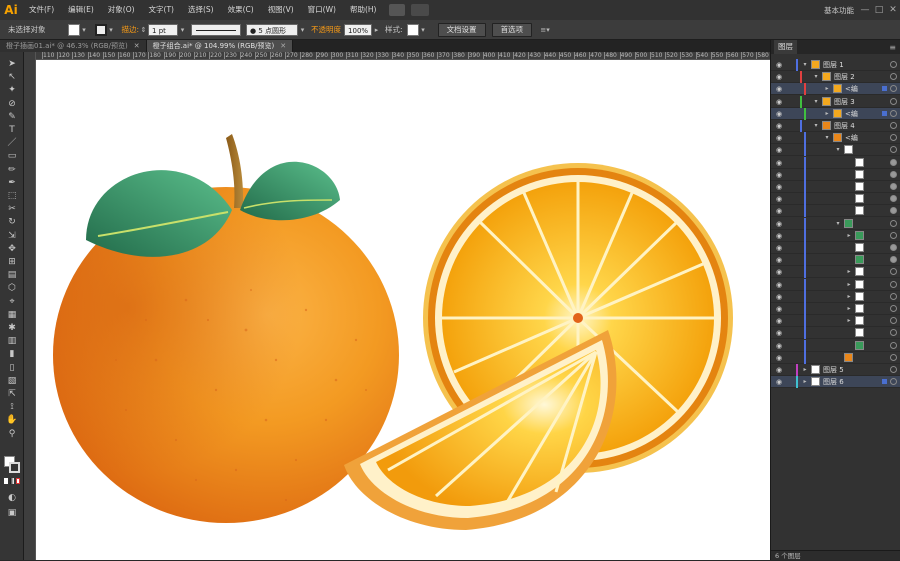 The image size is (900, 561). What do you see at coordinates (41, 10) in the screenshot?
I see `menu-item: 文件(F)` at bounding box center [41, 10].